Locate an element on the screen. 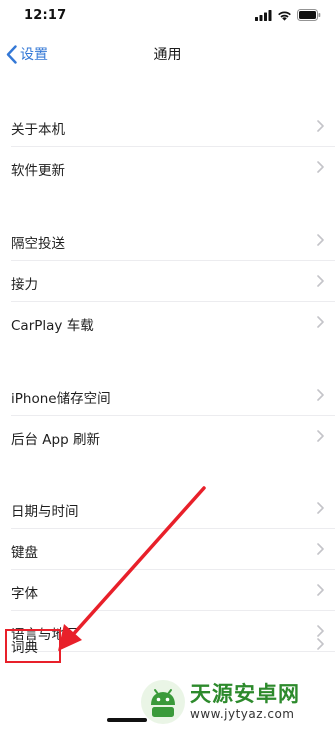 The image size is (335, 729). android-logo-icon is located at coordinates (163, 702).